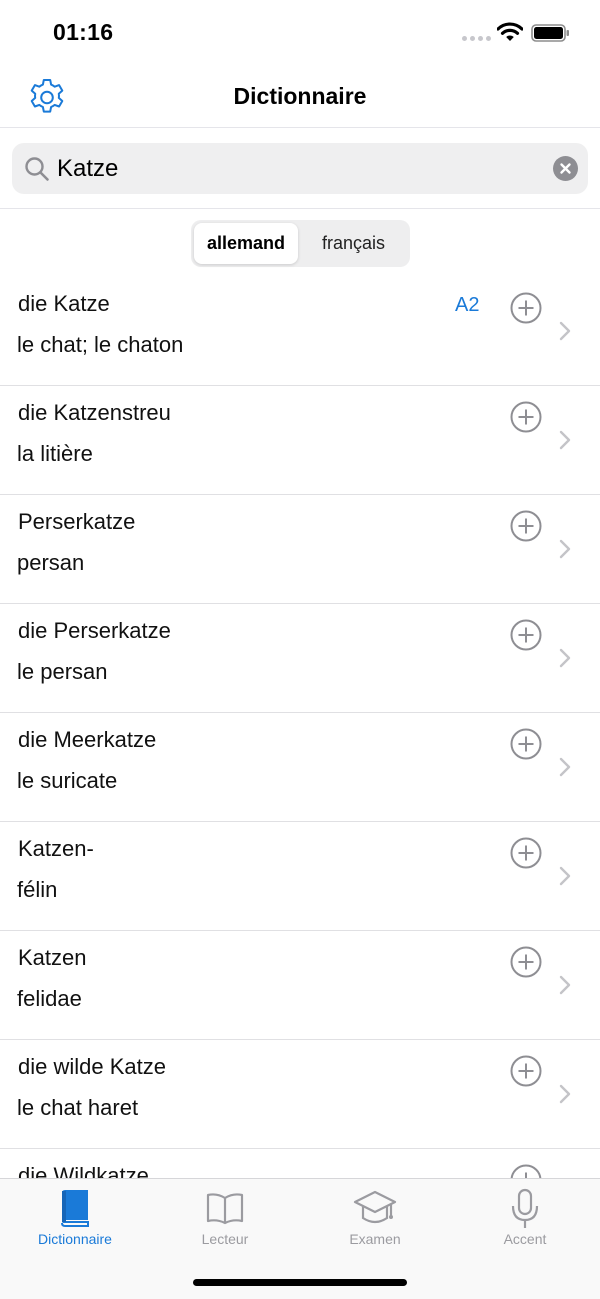  What do you see at coordinates (300, 985) in the screenshot?
I see `list-item: Katzen felidae` at bounding box center [300, 985].